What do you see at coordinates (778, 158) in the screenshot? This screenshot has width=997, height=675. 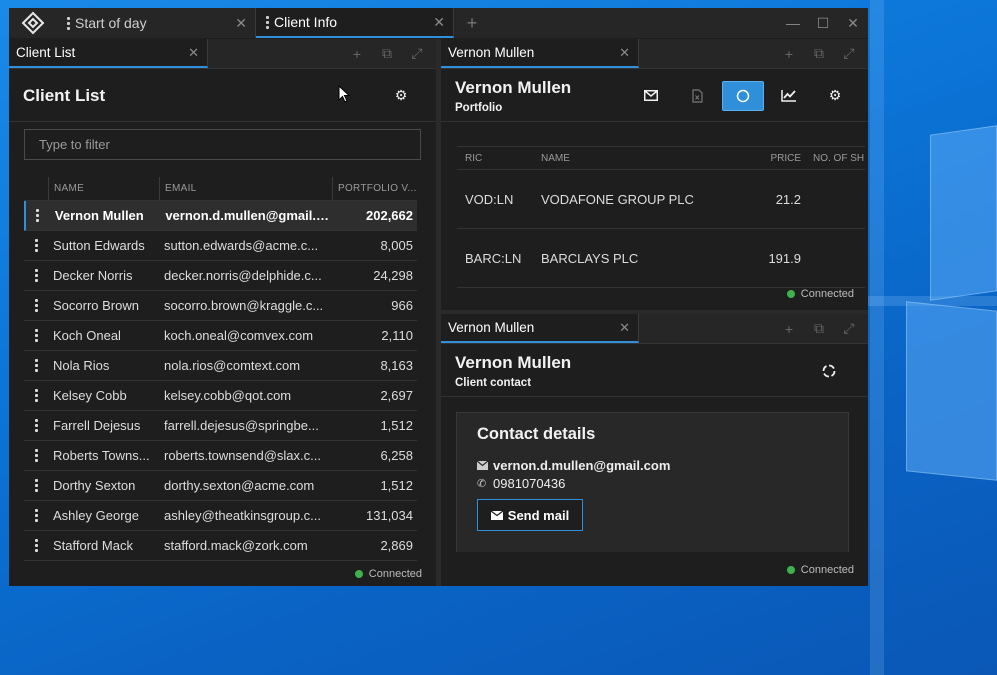 I see `column-header-price: PRICE` at bounding box center [778, 158].